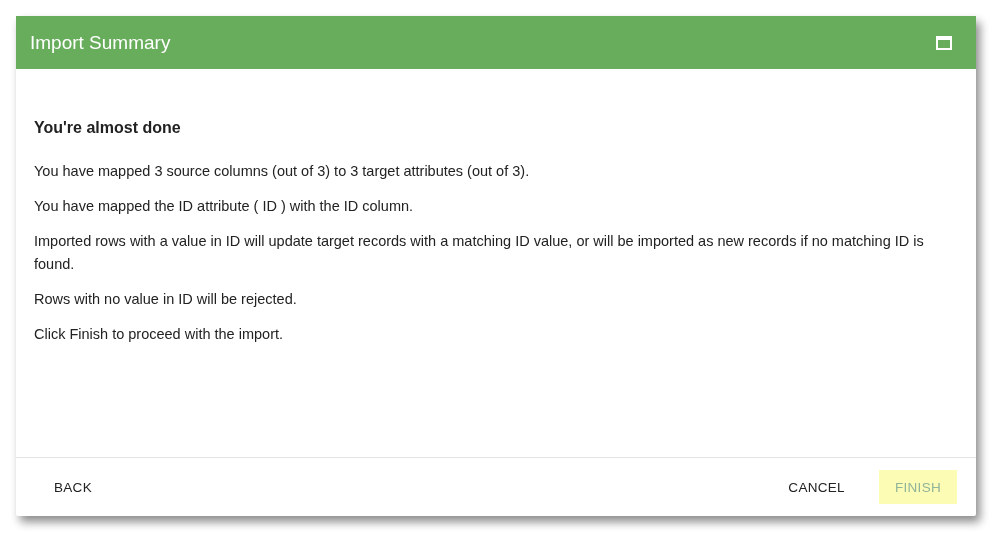 The image size is (1007, 547). What do you see at coordinates (100, 42) in the screenshot?
I see `window-title: Import Summary` at bounding box center [100, 42].